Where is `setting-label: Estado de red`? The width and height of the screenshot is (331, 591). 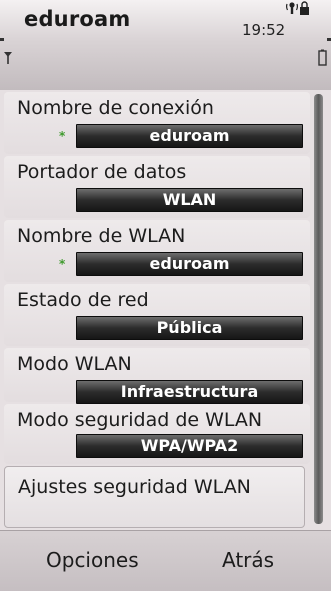
setting-label: Estado de red is located at coordinates (83, 300).